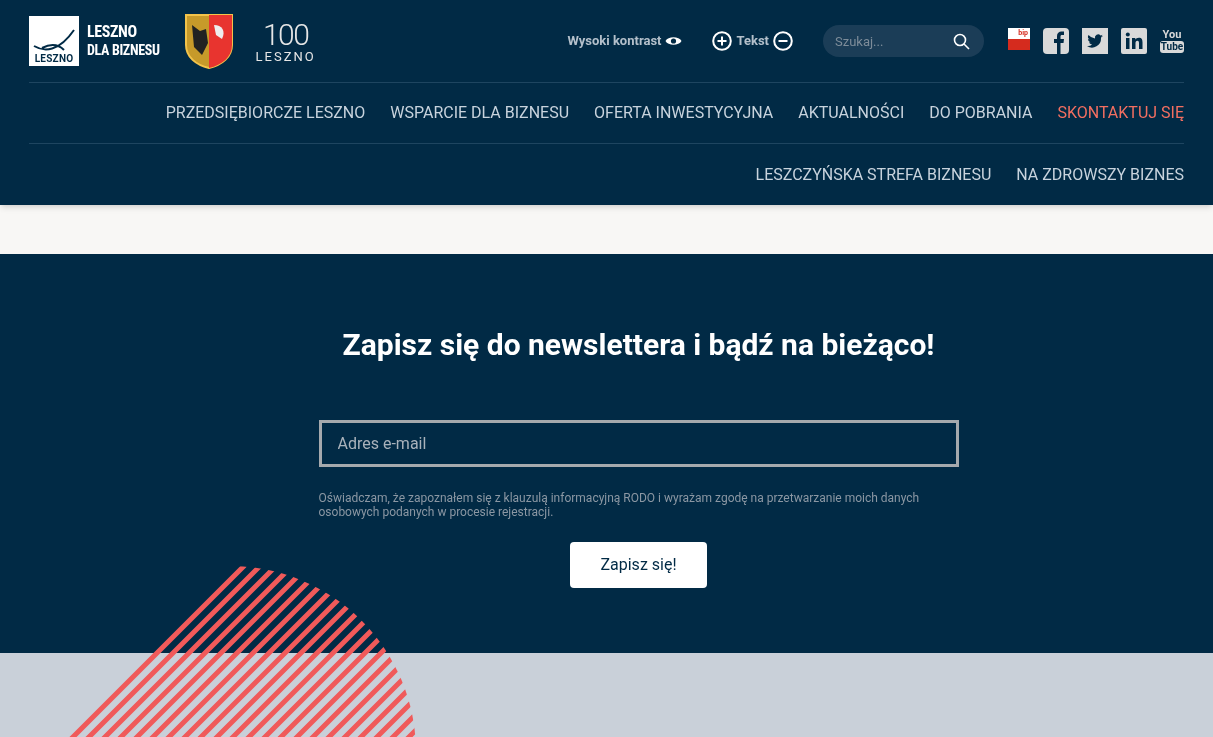 Image resolution: width=1213 pixels, height=737 pixels. I want to click on newsletter-title: Zapisz się do newslettera i bądź na bieżąco!, so click(638, 345).